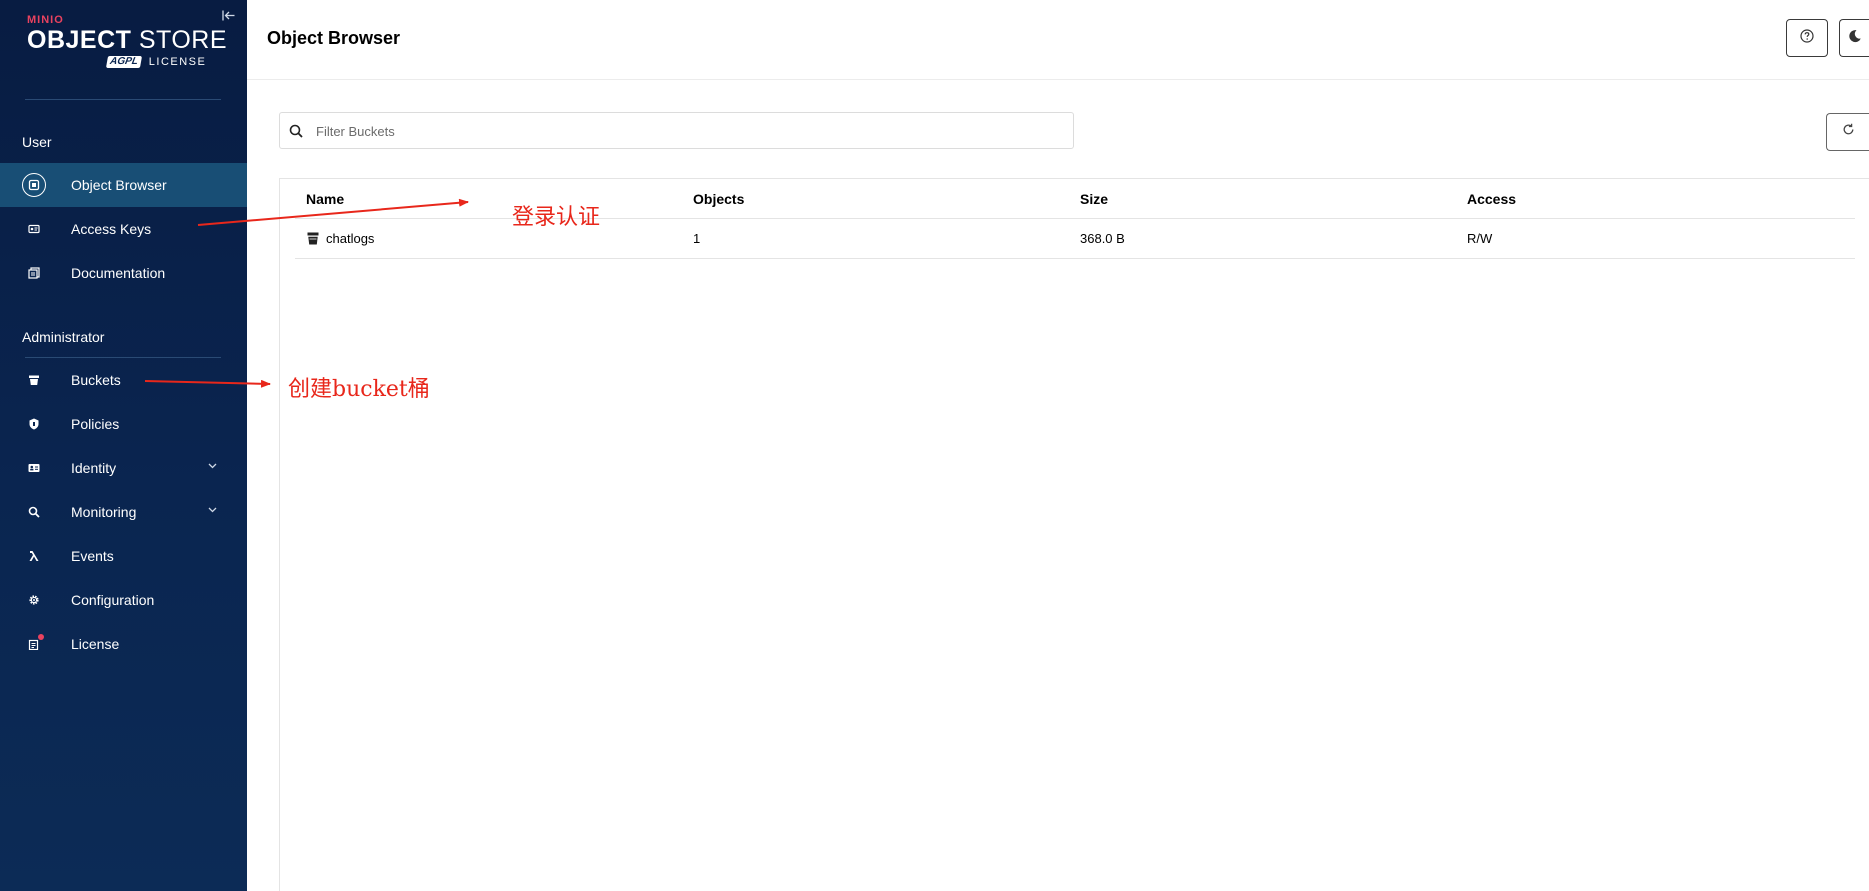 The height and width of the screenshot is (891, 1869). I want to click on bucket-access: R/W, so click(1480, 238).